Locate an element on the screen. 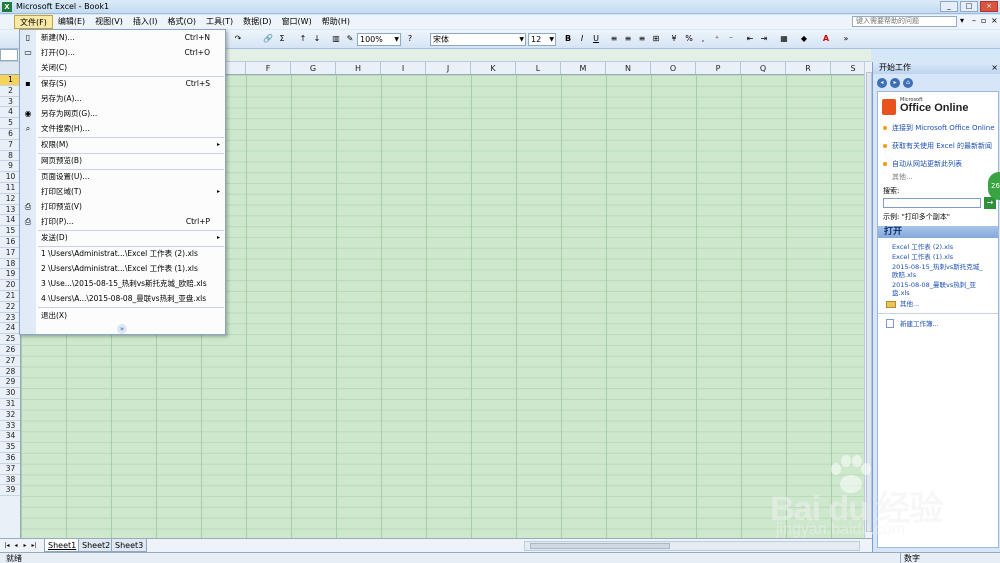 This screenshot has height=563, width=1000. font-size-select: 12 ▼ is located at coordinates (542, 39).